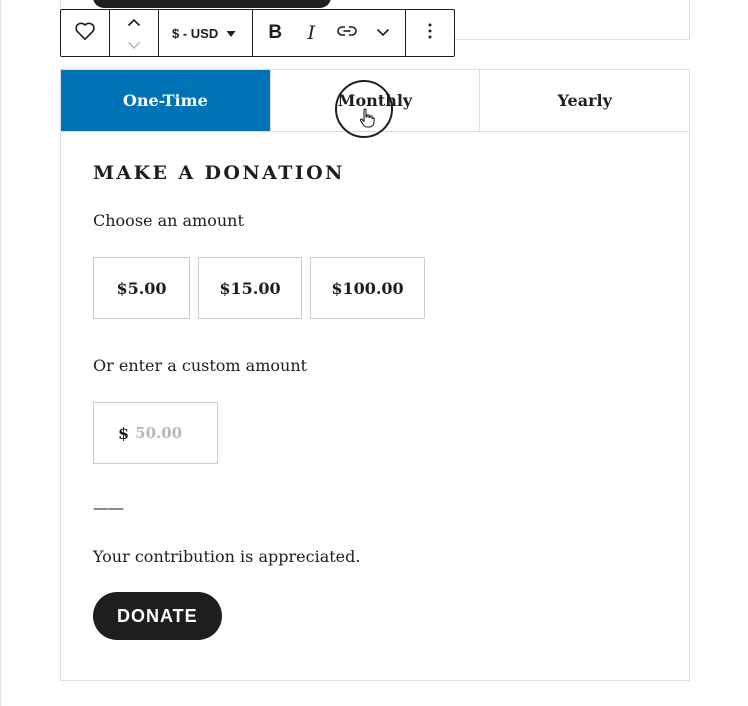 This screenshot has height=706, width=748. I want to click on donation-heading: MAKE A DONATION, so click(375, 173).